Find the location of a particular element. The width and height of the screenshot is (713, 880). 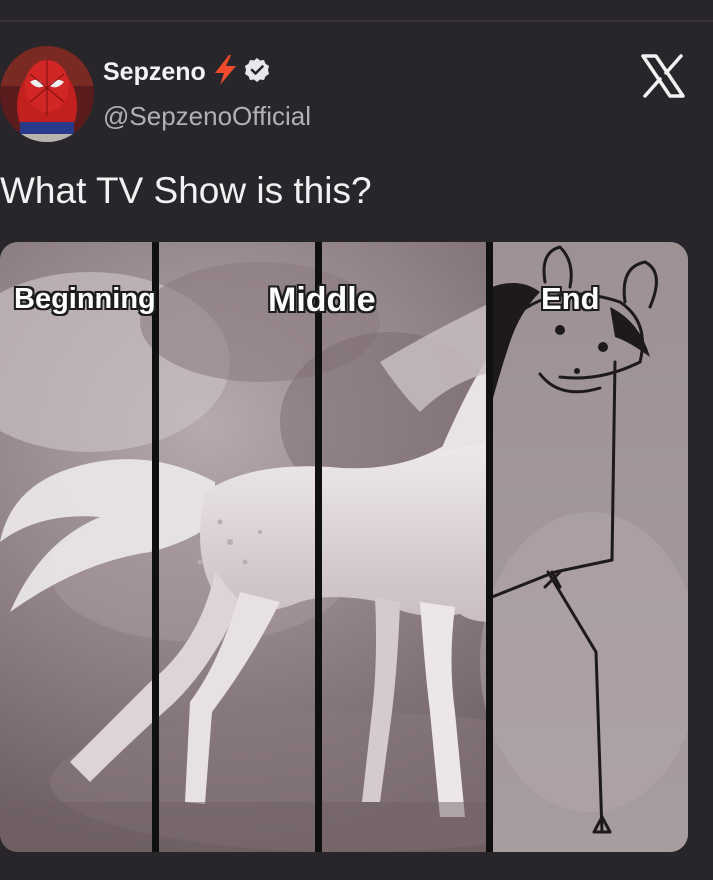

x-logo-icon is located at coordinates (663, 76).